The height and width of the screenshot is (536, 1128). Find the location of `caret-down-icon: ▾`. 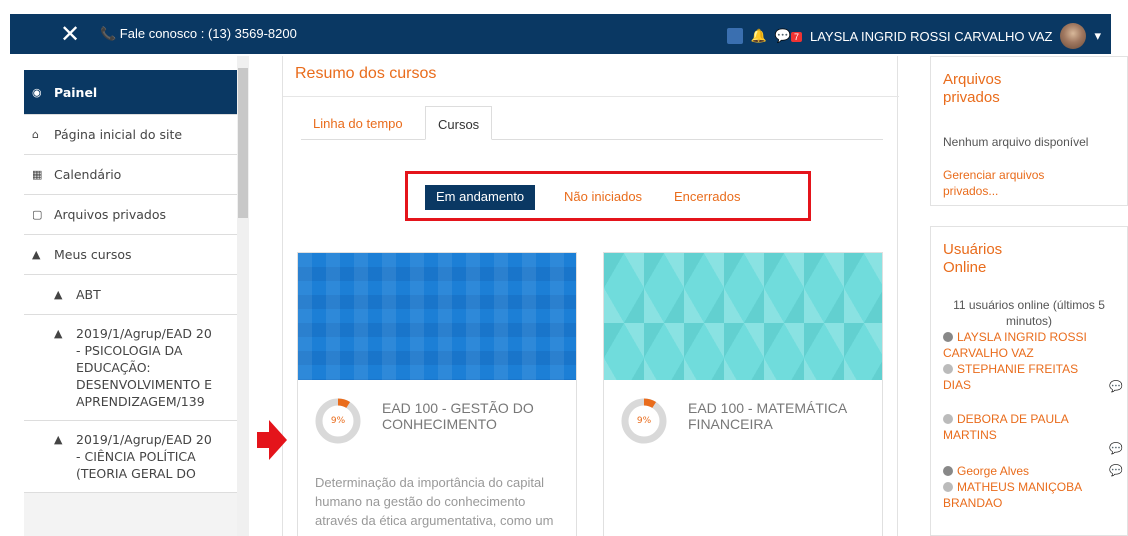

caret-down-icon: ▾ is located at coordinates (1097, 36).